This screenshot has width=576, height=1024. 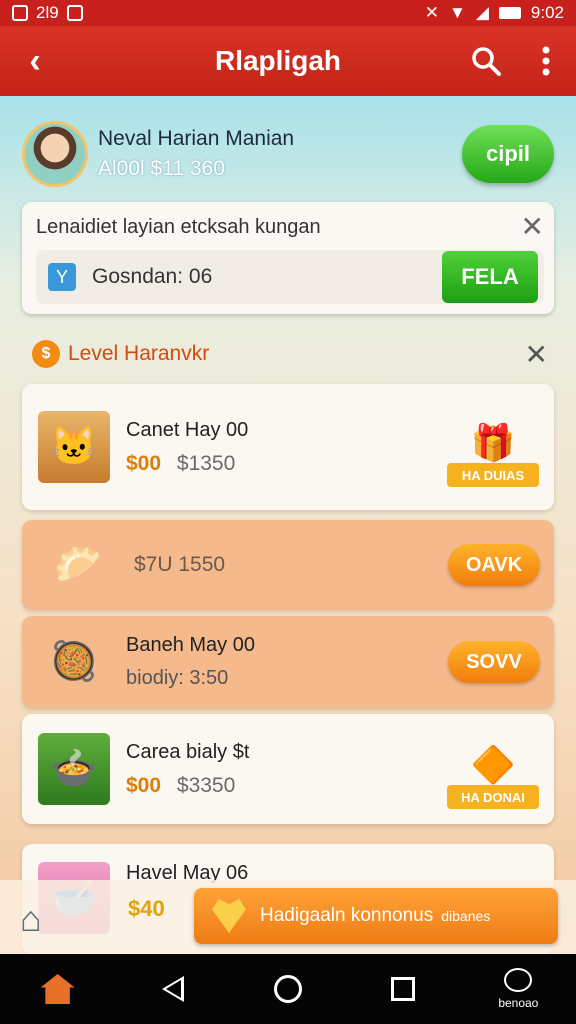 What do you see at coordinates (35, 61) in the screenshot?
I see `back-button: ‹` at bounding box center [35, 61].